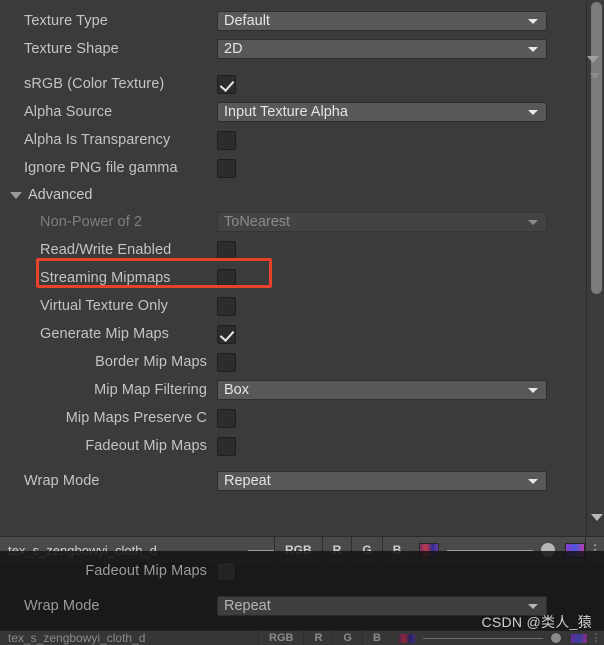  What do you see at coordinates (150, 390) in the screenshot?
I see `property-label: Mip Map Filtering` at bounding box center [150, 390].